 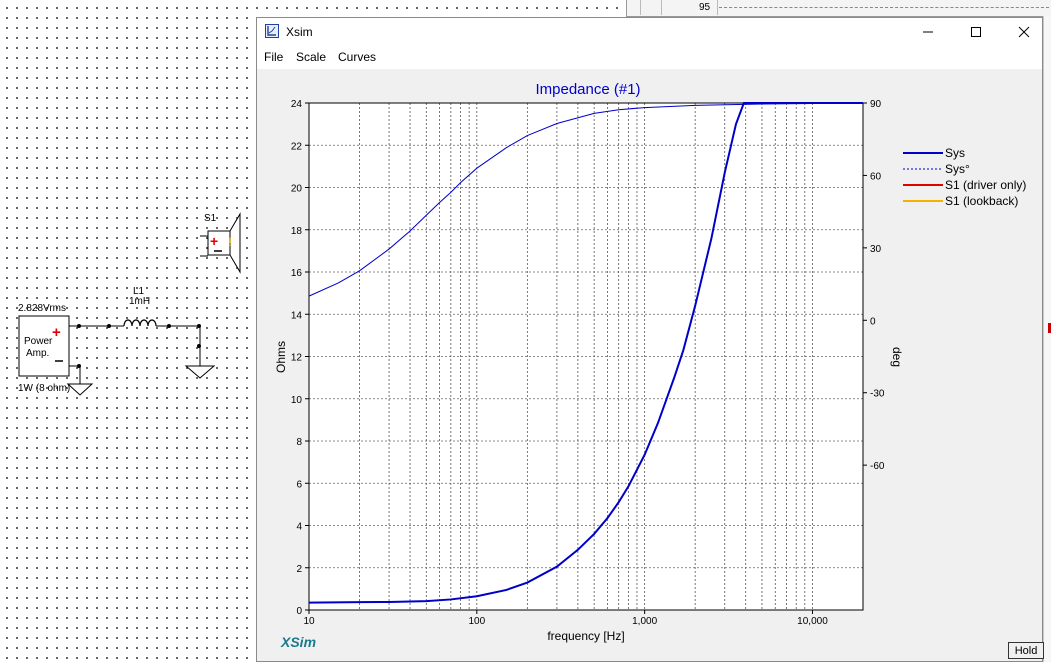 What do you see at coordinates (297, 189) in the screenshot?
I see `y-tick-label: 20` at bounding box center [297, 189].